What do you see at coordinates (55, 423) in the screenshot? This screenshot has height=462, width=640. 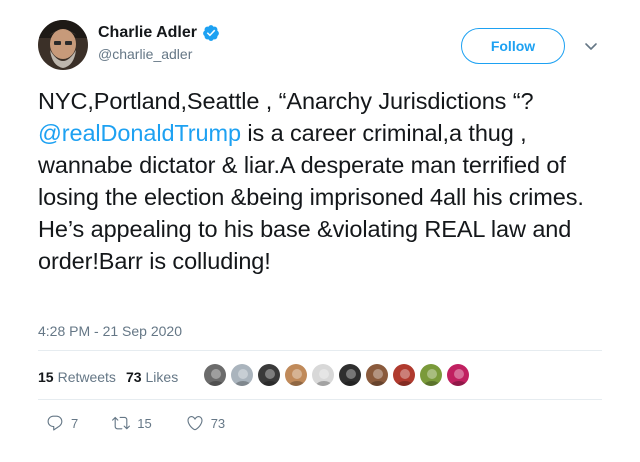 I see `reply-icon` at bounding box center [55, 423].